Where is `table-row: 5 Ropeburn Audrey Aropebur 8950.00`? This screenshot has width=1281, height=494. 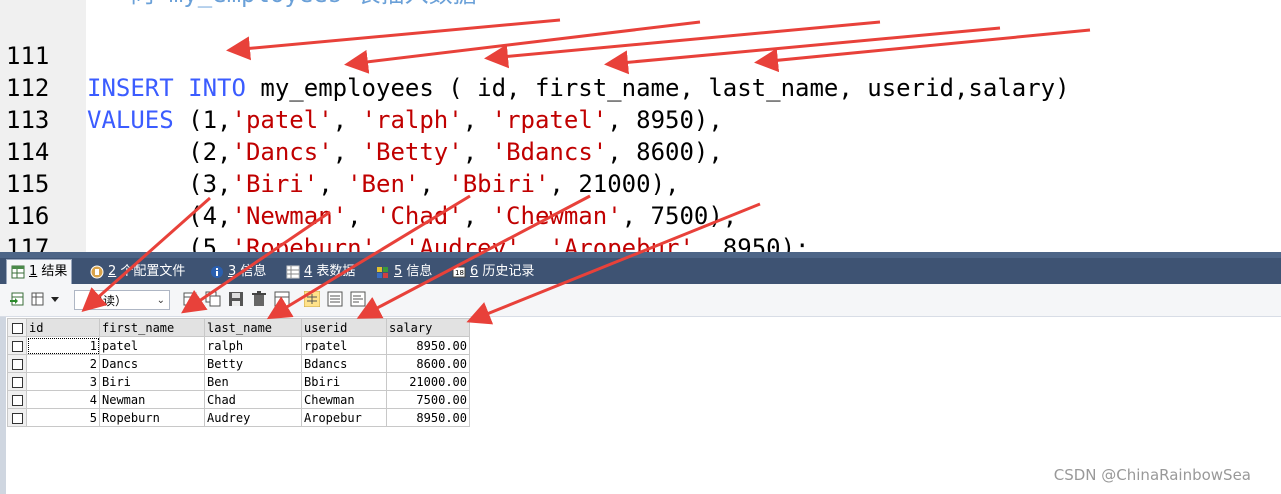 table-row: 5 Ropeburn Audrey Aropebur 8950.00 is located at coordinates (238, 417).